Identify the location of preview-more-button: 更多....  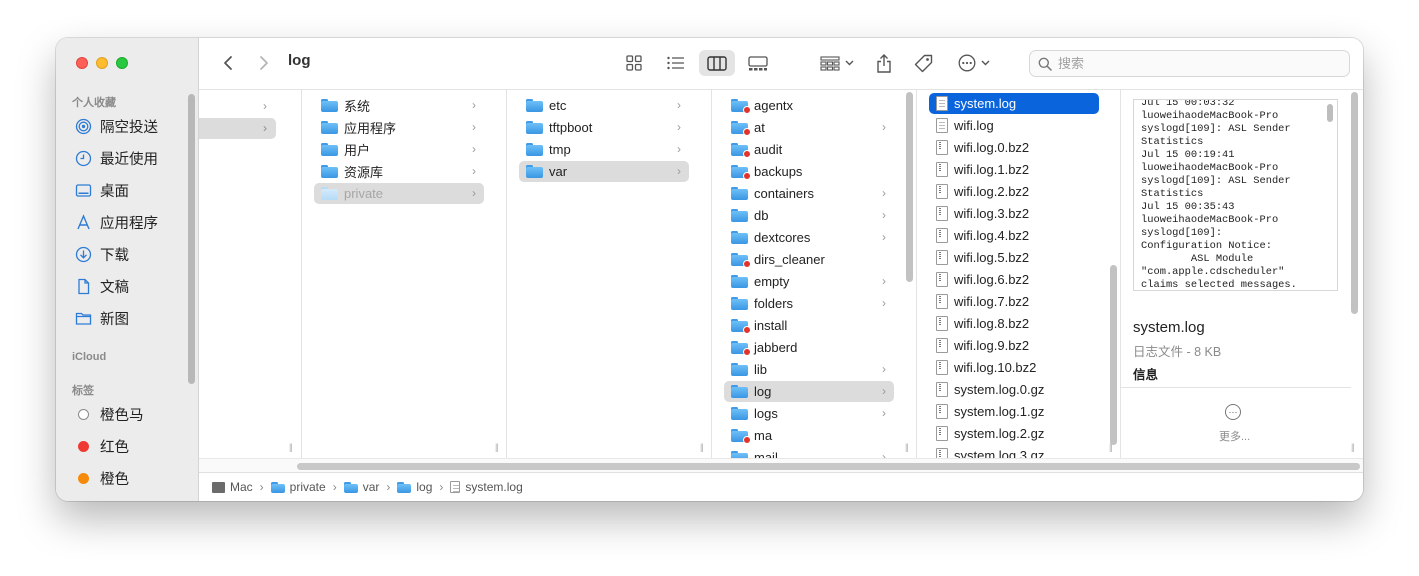
(1234, 436).